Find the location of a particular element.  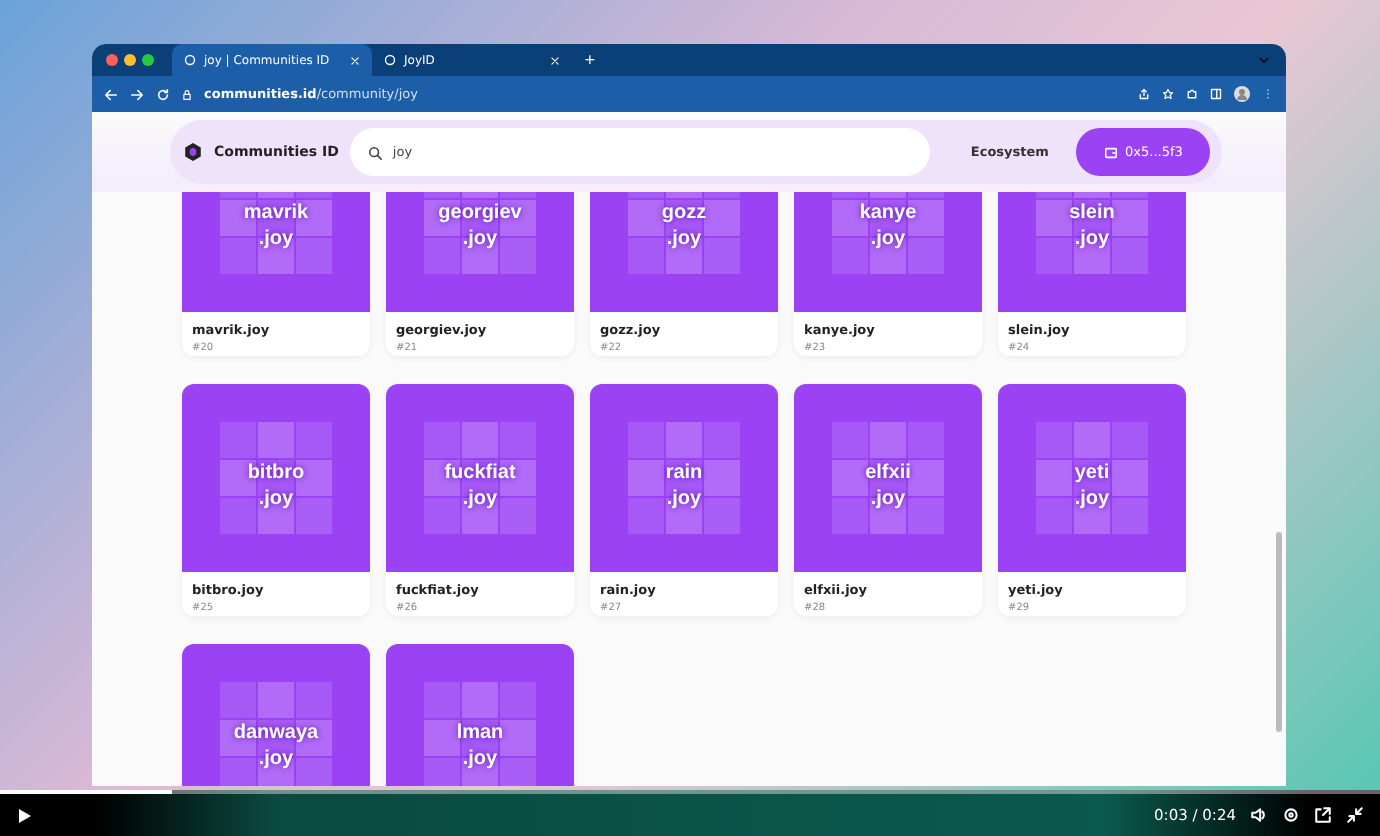

avatar-icon is located at coordinates (1242, 94).